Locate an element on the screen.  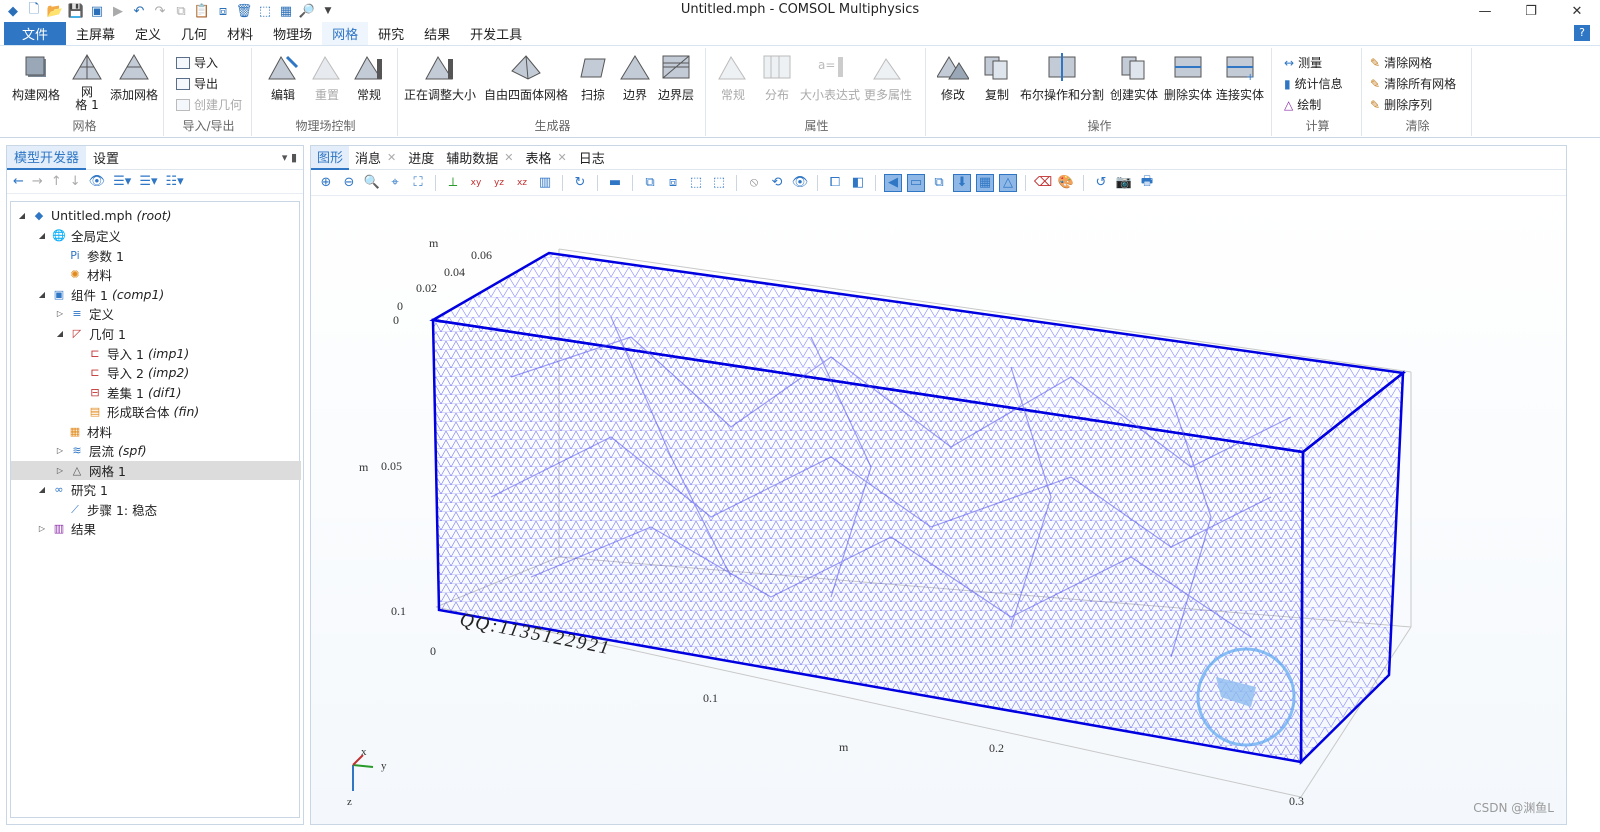
modify-button: 修改 is located at coordinates (953, 77).